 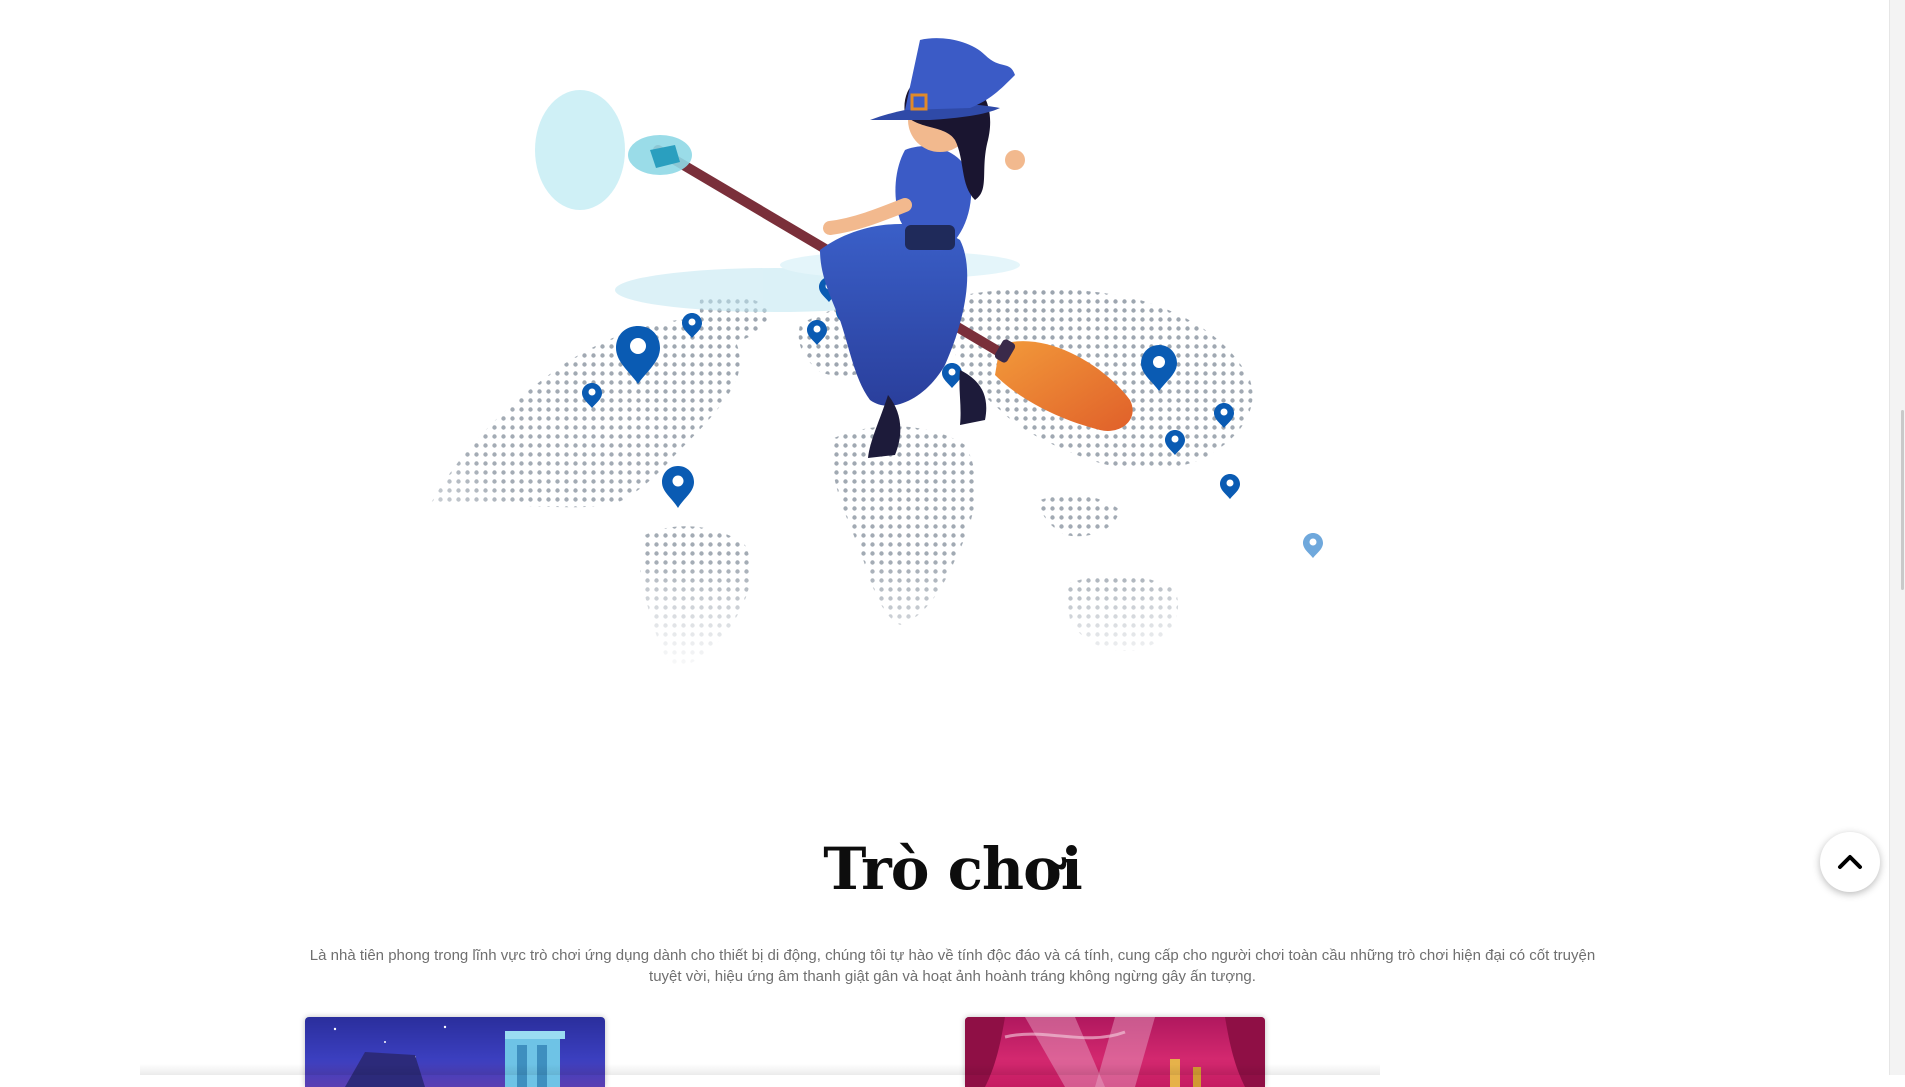 What do you see at coordinates (953, 869) in the screenshot?
I see `section-title: Trò chơi` at bounding box center [953, 869].